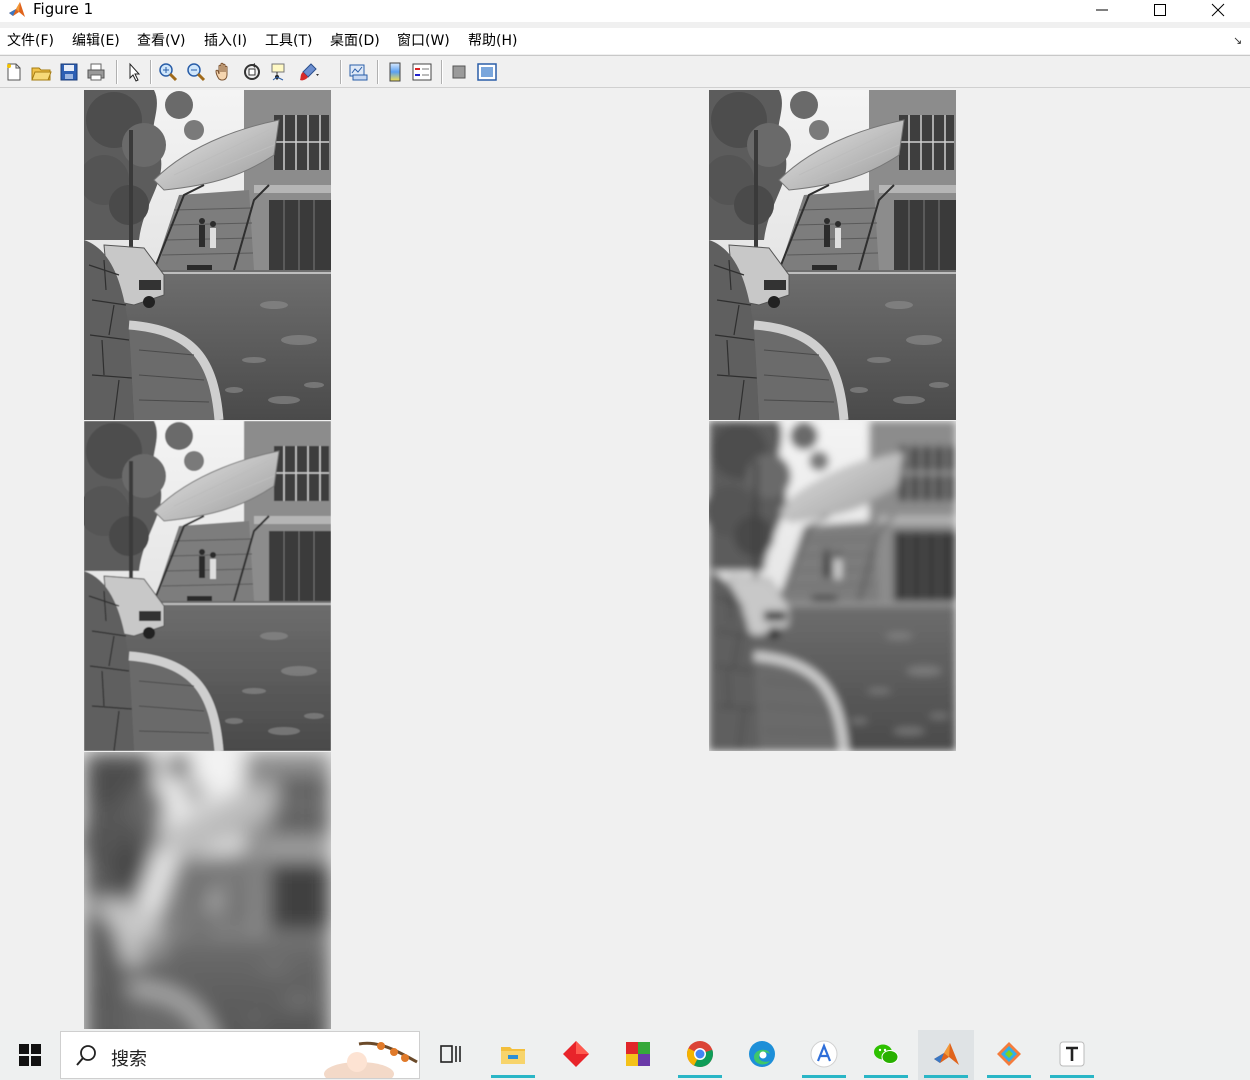 This screenshot has height=1080, width=1250. I want to click on data-cursor-icon, so click(280, 72).